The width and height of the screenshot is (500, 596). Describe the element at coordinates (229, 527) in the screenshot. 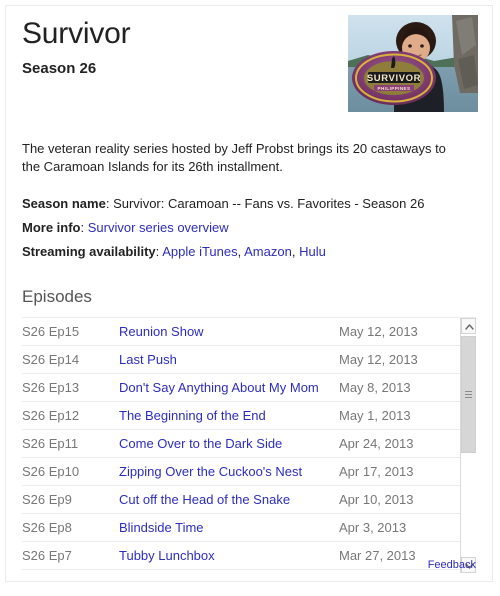

I see `episode-title-link: Blindside Time` at that location.